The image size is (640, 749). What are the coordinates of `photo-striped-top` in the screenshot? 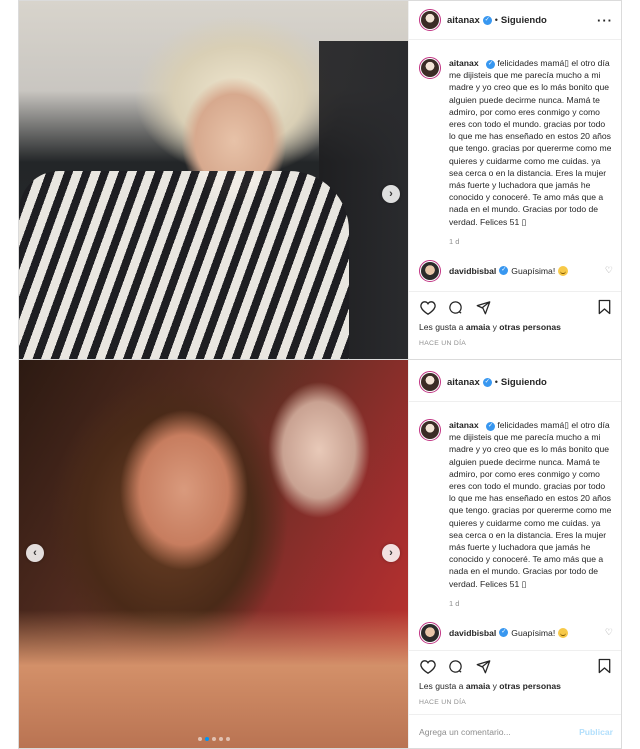 It's located at (184, 265).